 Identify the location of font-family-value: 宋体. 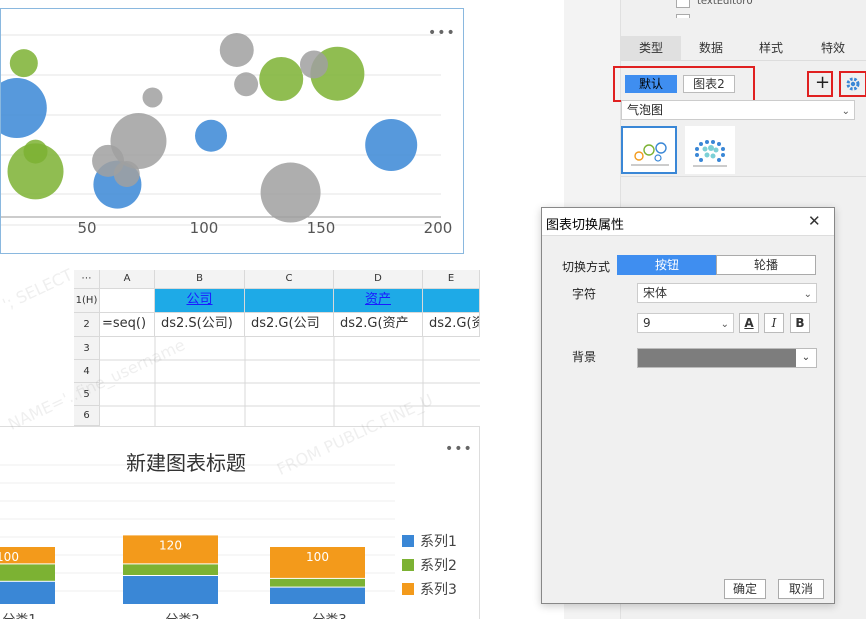
(655, 293).